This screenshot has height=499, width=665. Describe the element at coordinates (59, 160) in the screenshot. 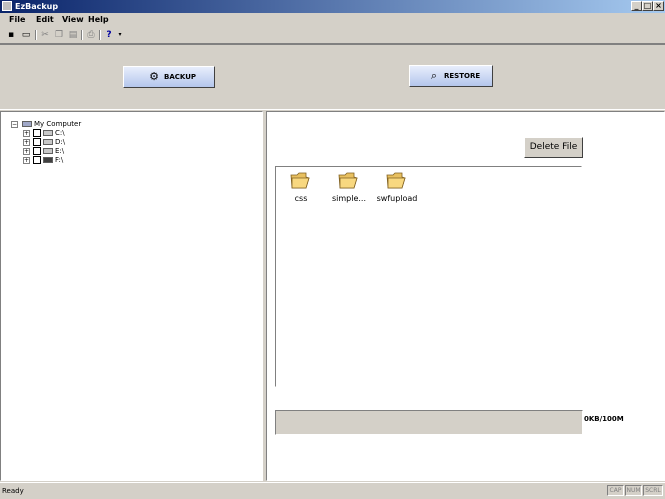

I see `drive-label: F:\` at that location.